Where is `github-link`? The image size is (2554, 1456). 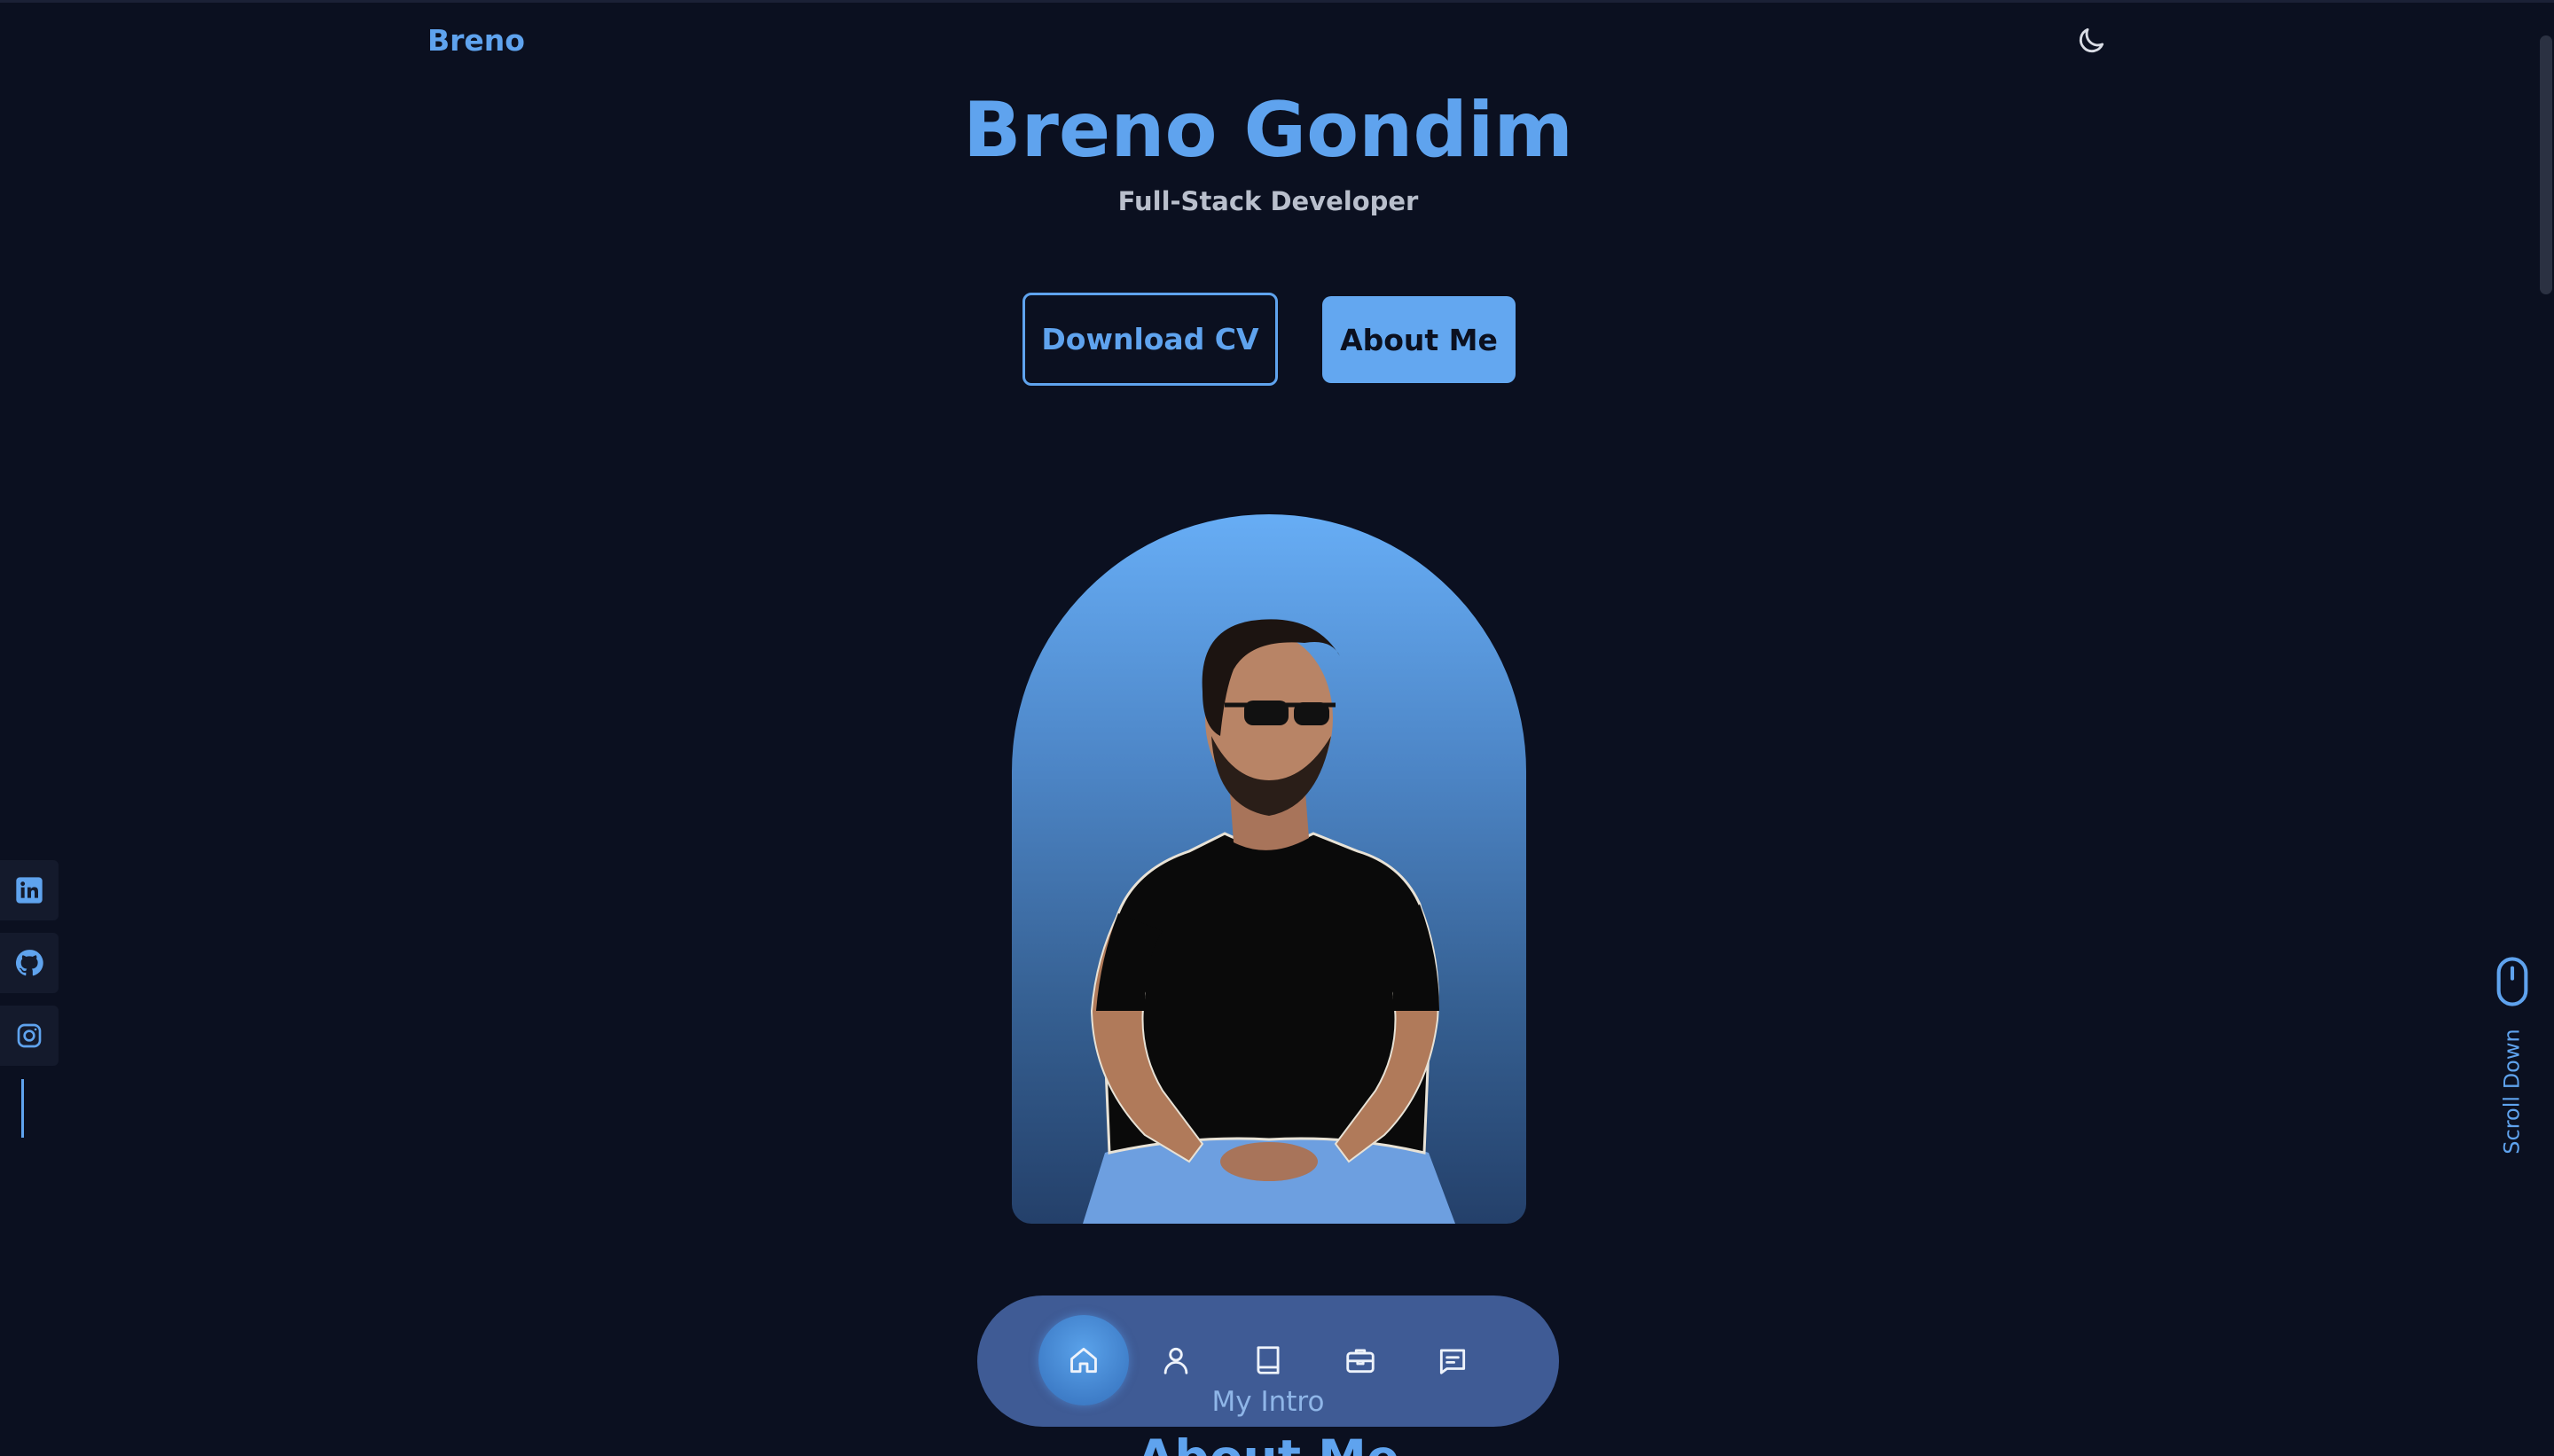
github-link is located at coordinates (29, 963).